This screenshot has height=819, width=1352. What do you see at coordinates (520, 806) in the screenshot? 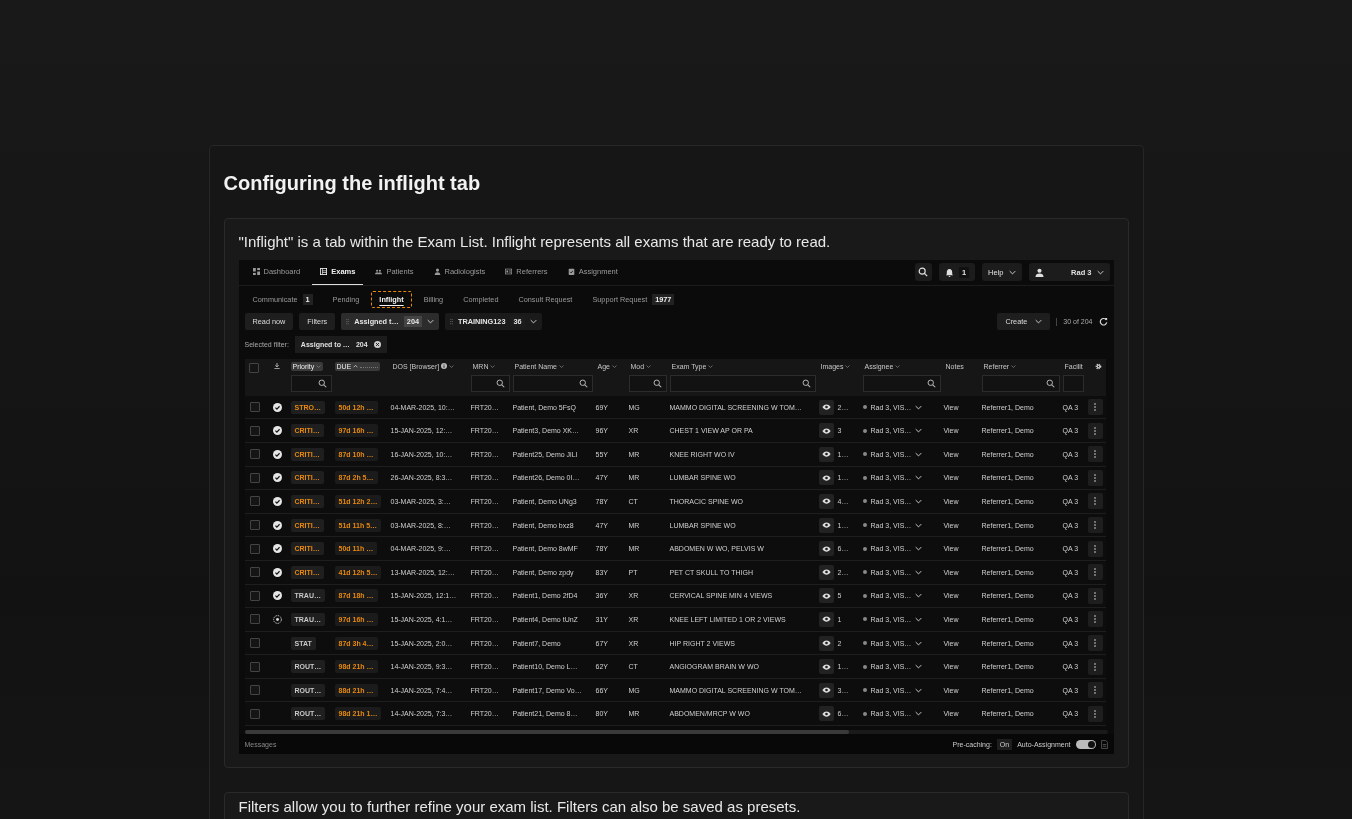
I see `intro-text: Filters allow you to further refine your exam list. Filters can also be saved as presets.` at bounding box center [520, 806].